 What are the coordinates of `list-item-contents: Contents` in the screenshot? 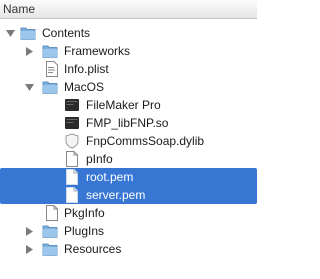 It's located at (128, 33).